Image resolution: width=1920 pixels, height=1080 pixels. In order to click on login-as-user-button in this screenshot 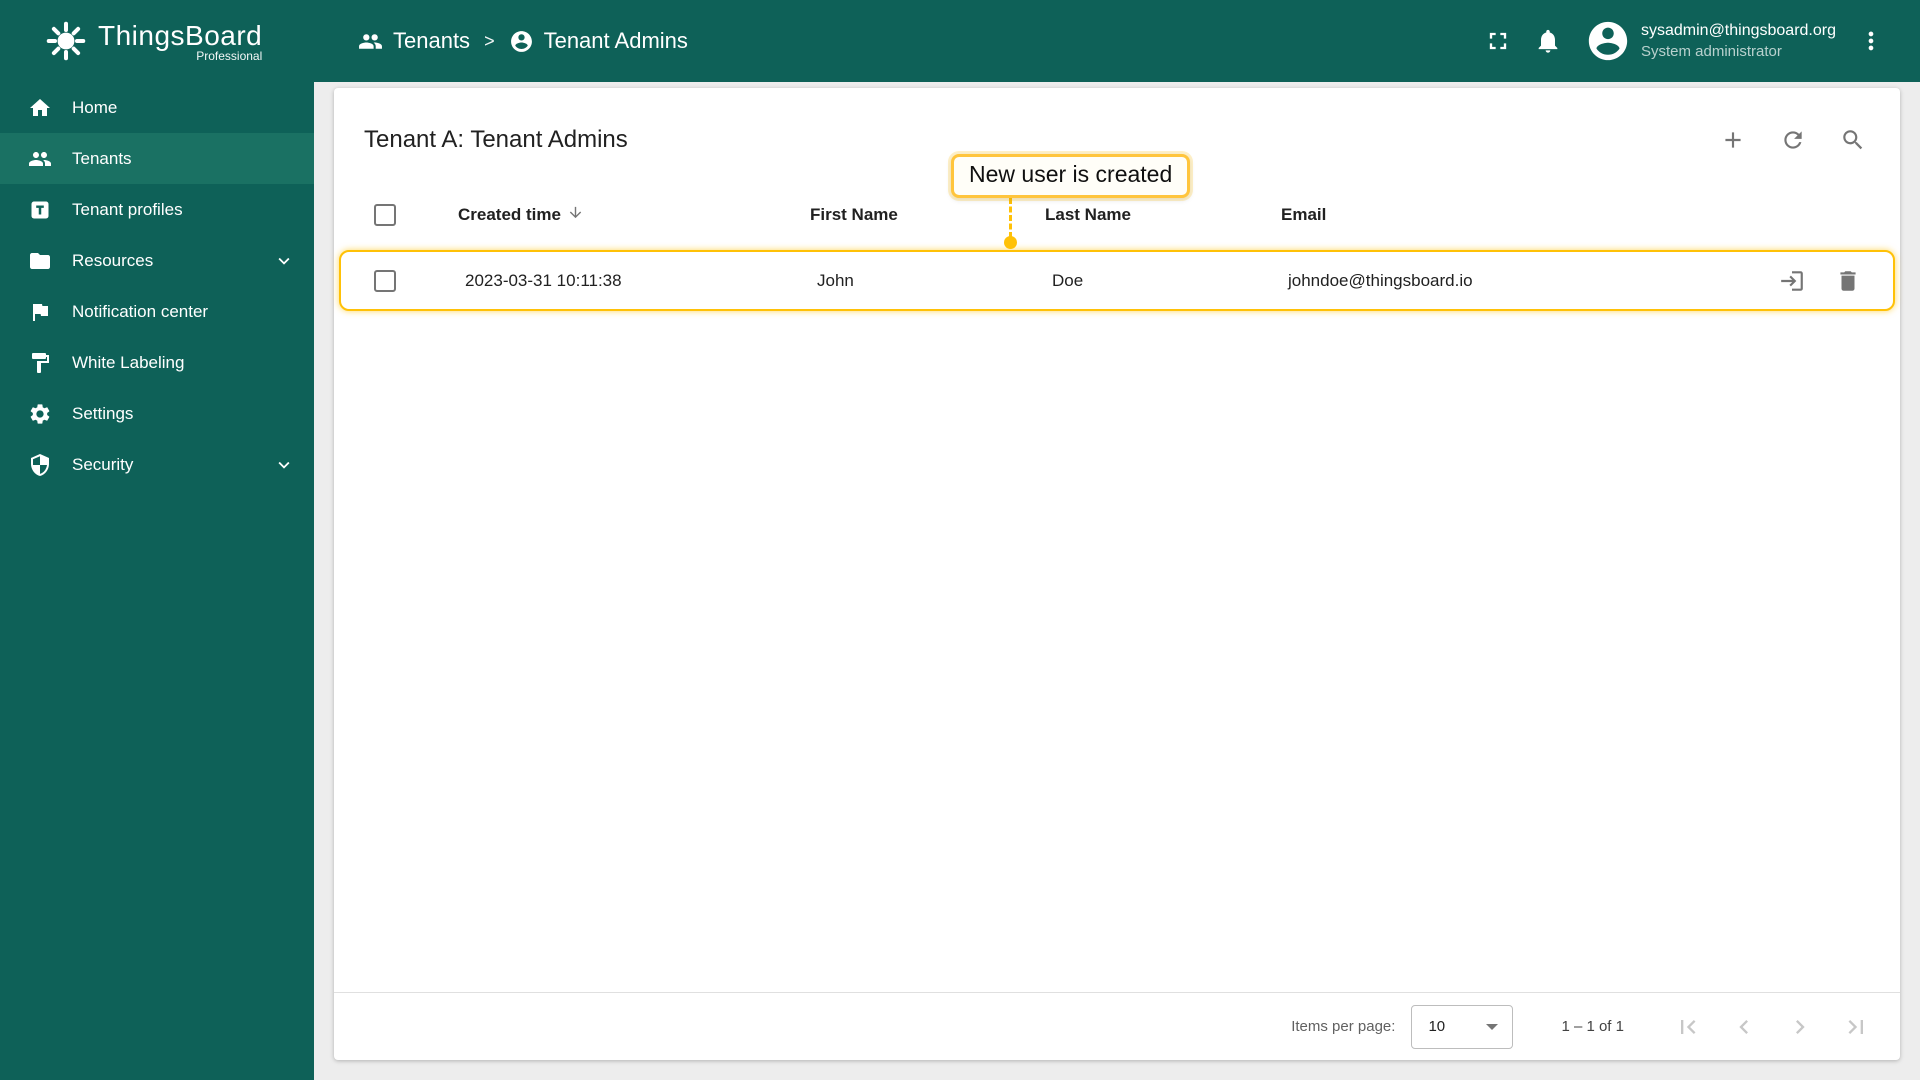, I will do `click(1792, 281)`.